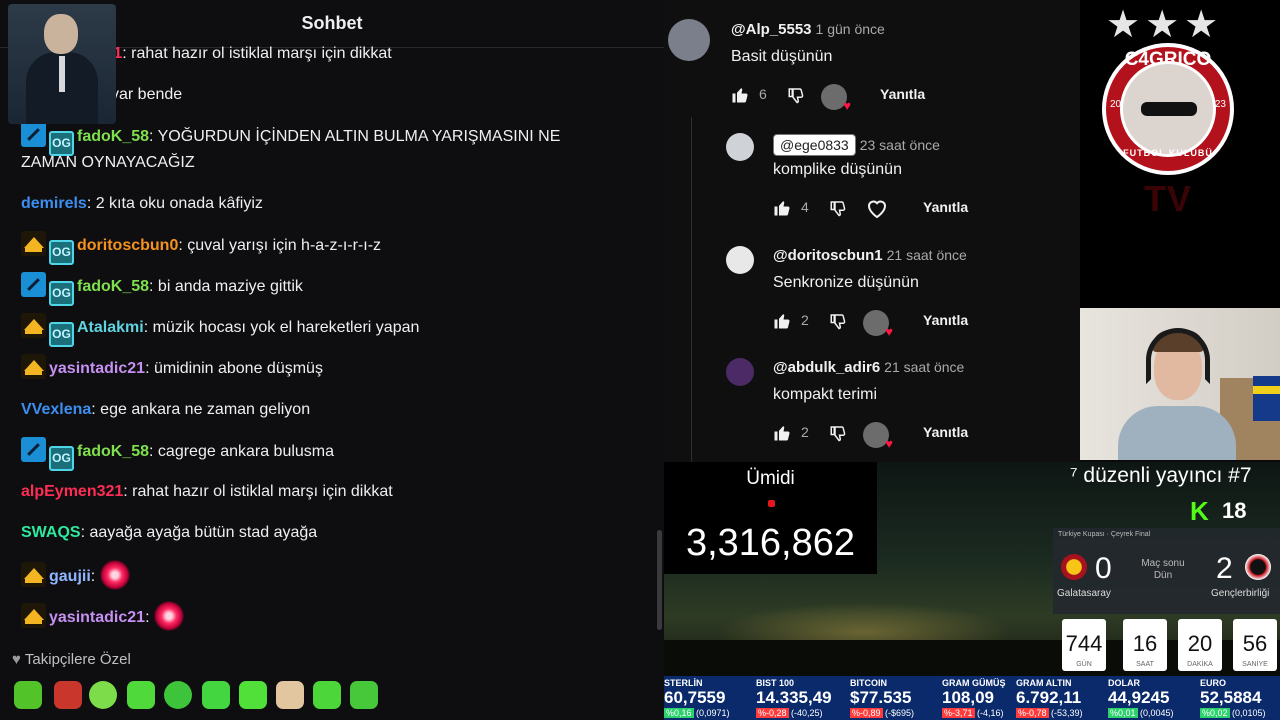  Describe the element at coordinates (900, 145) in the screenshot. I see `comment-timestamp: 23 saat önce` at that location.